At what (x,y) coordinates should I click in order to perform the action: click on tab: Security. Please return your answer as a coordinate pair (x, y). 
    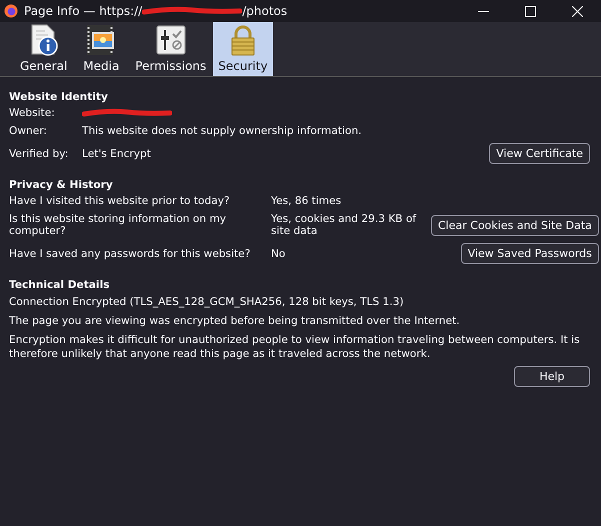
    Looking at the image, I should click on (243, 49).